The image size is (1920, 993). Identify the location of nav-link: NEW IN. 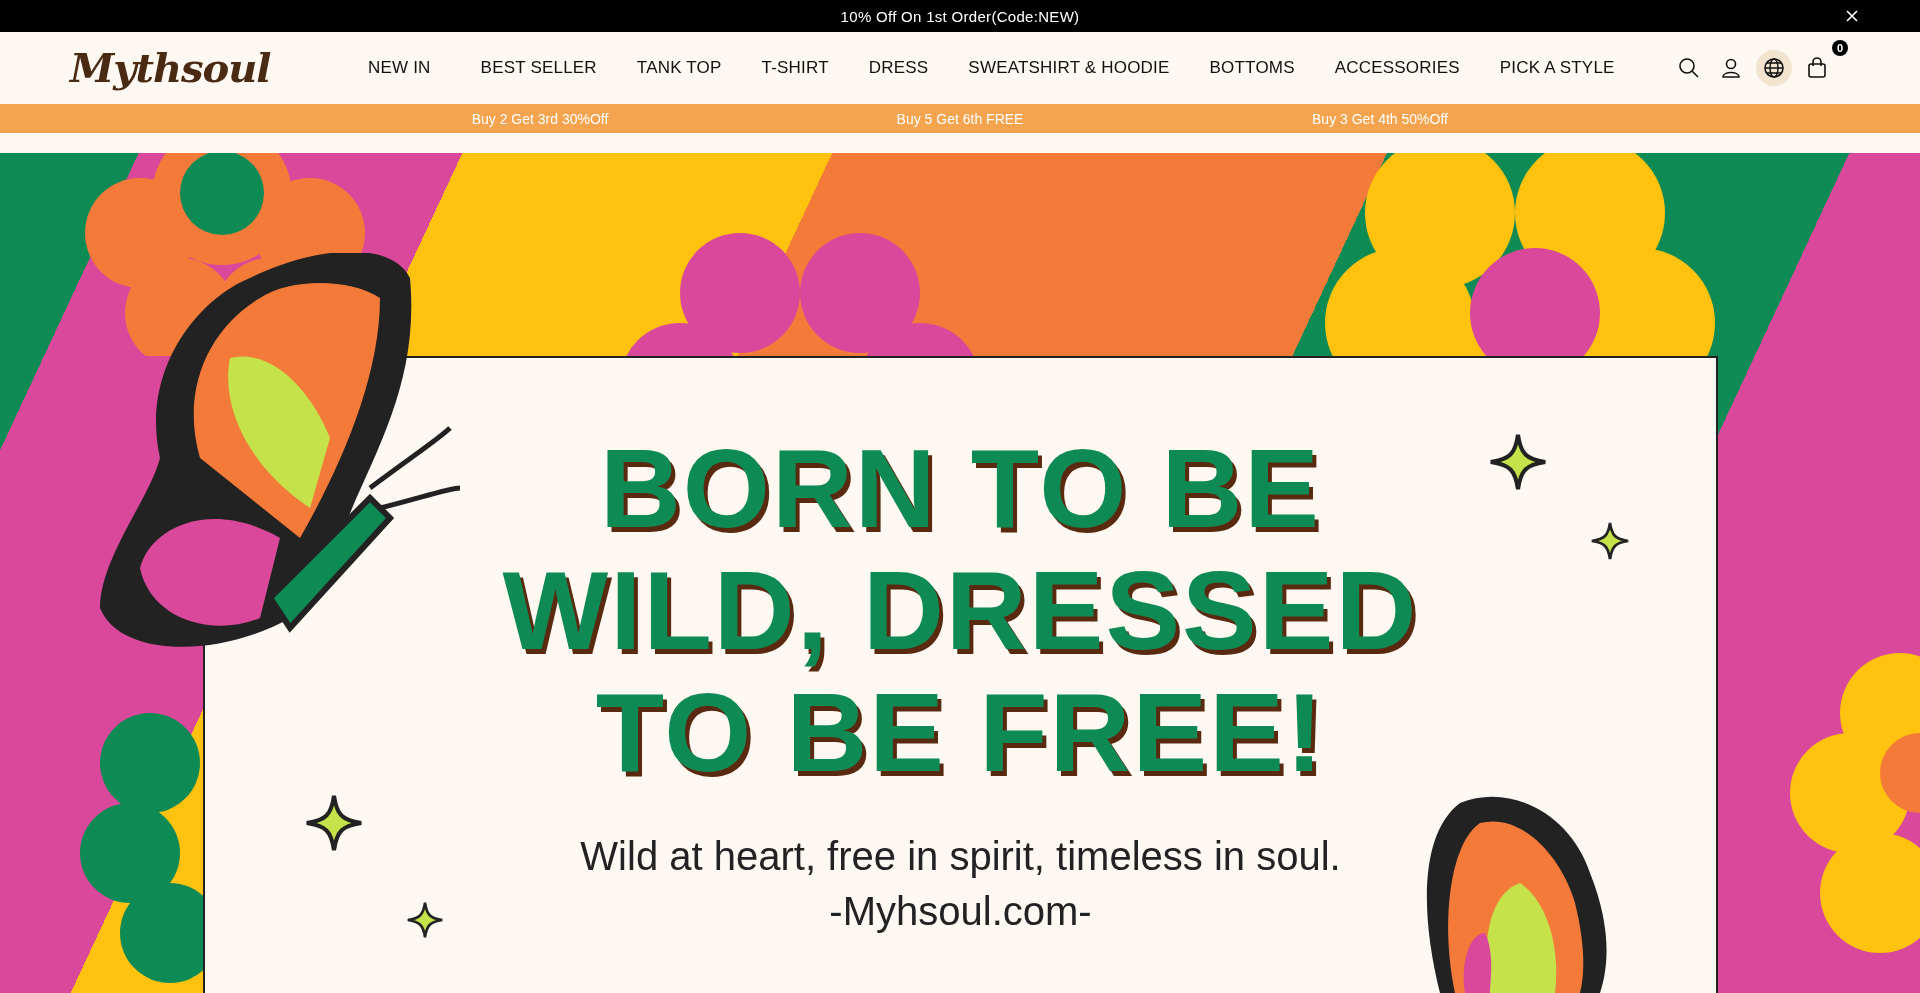
(399, 68).